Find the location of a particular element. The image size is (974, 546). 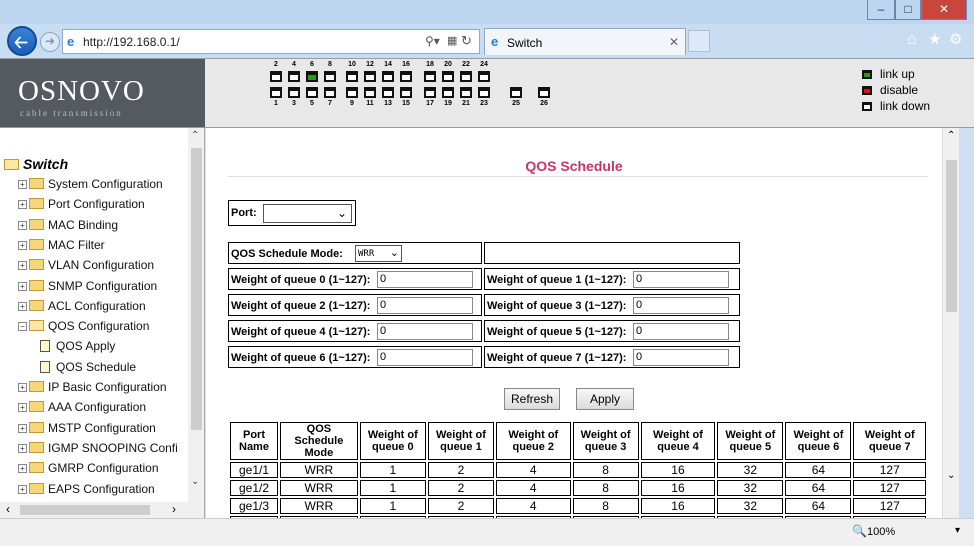

port-14-icon is located at coordinates (388, 76).